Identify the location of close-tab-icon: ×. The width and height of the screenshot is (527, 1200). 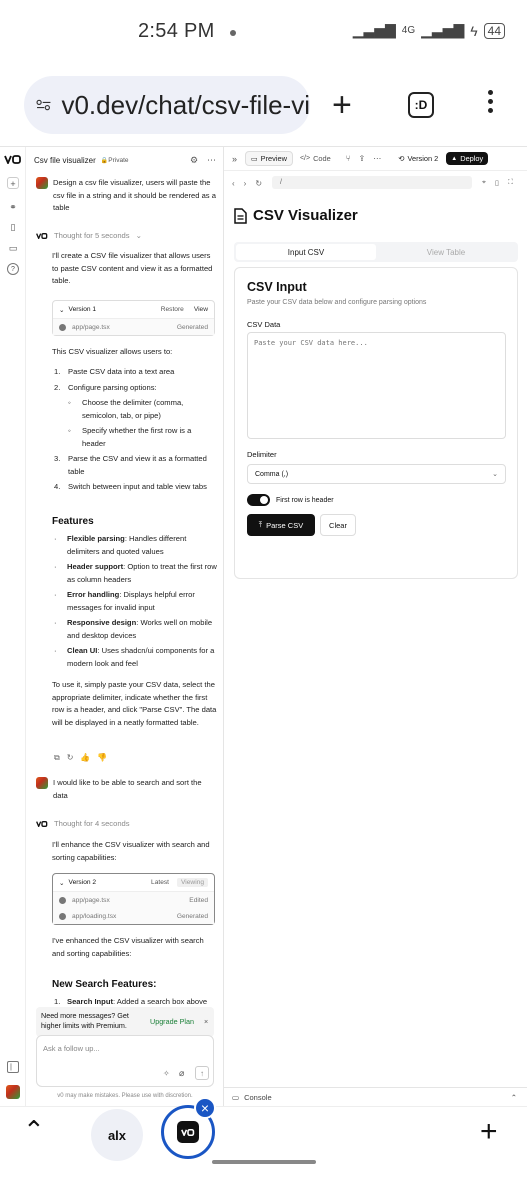
(205, 1108).